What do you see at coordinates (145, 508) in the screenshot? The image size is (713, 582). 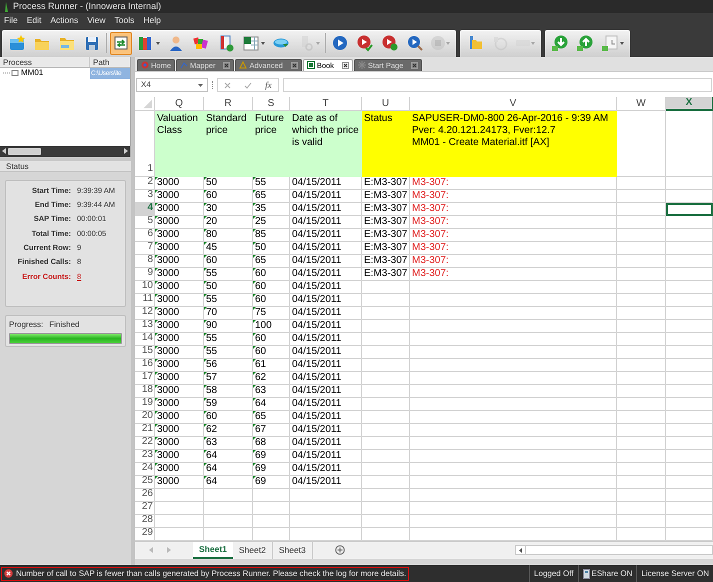 I see `row-header: 27` at bounding box center [145, 508].